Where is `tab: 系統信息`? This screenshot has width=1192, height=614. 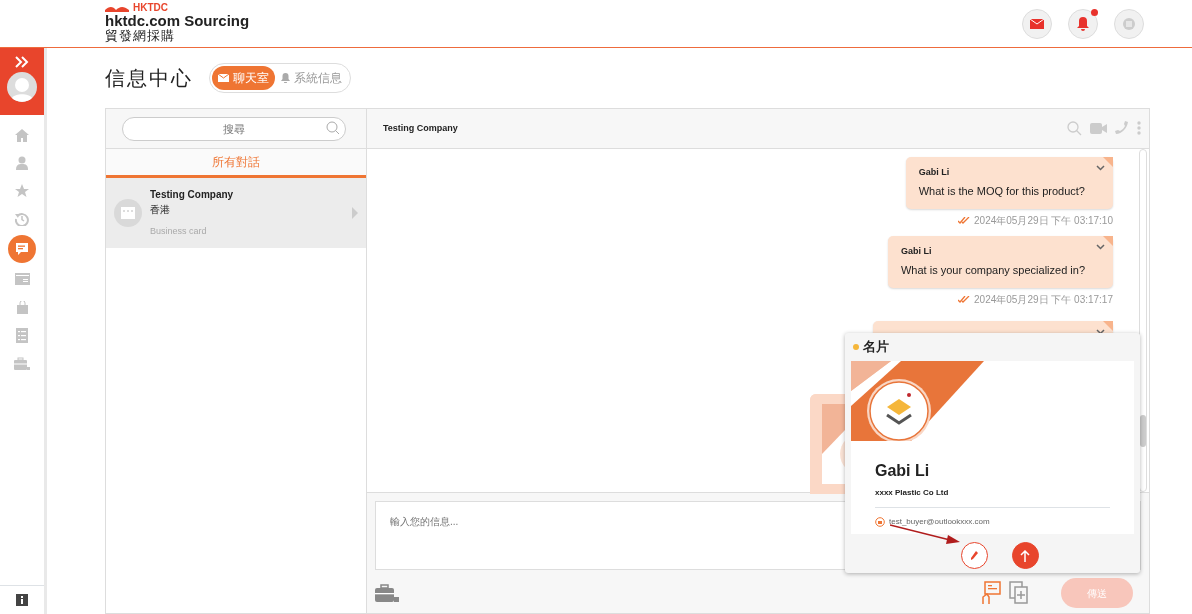
tab: 系統信息 is located at coordinates (311, 78).